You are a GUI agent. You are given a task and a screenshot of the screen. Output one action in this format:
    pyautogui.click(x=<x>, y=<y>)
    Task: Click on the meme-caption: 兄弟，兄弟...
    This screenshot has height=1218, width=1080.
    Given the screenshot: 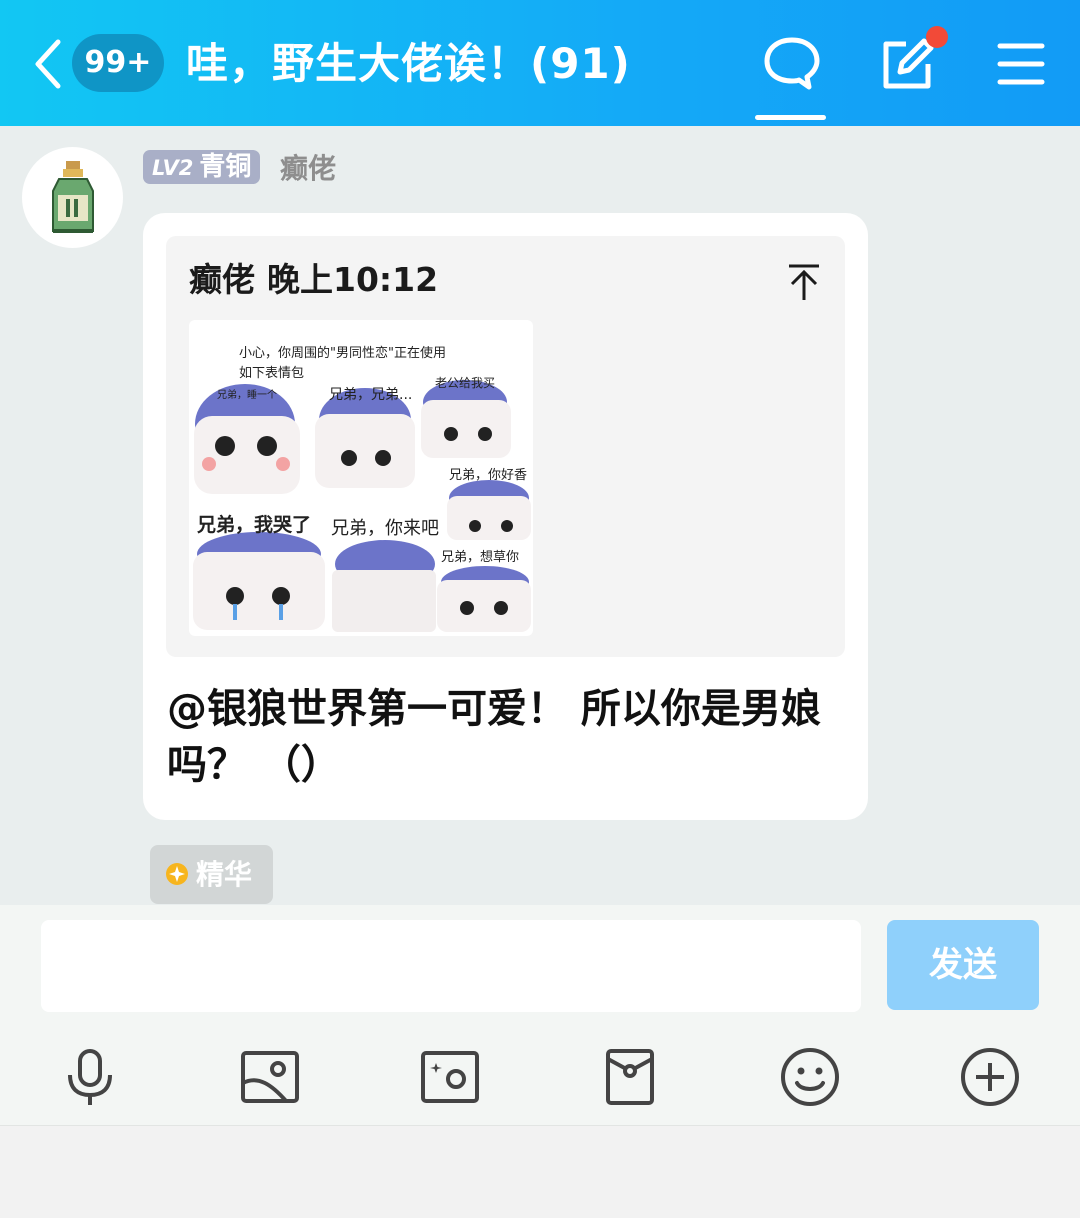 What is the action you would take?
    pyautogui.click(x=371, y=395)
    